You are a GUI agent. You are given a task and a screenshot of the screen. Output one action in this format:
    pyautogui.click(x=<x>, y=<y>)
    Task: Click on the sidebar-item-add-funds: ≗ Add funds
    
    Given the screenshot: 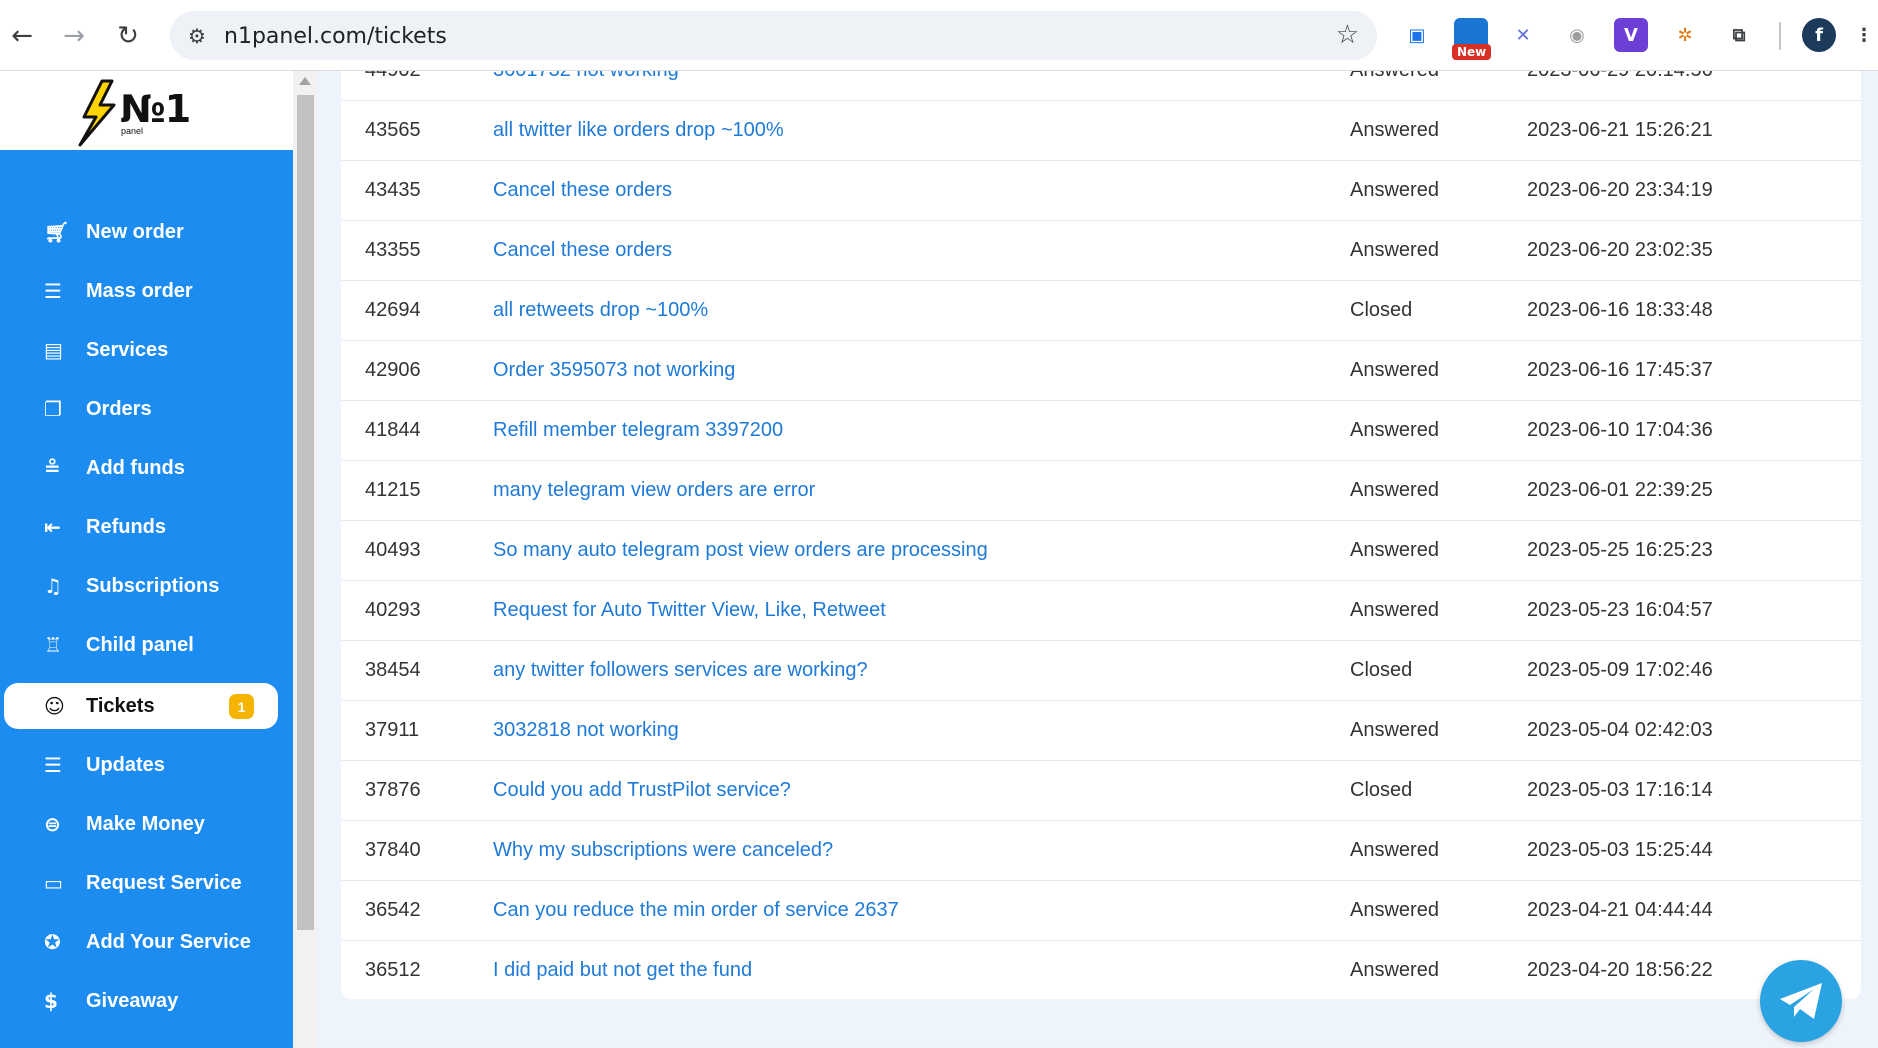 What is the action you would take?
    pyautogui.click(x=141, y=468)
    